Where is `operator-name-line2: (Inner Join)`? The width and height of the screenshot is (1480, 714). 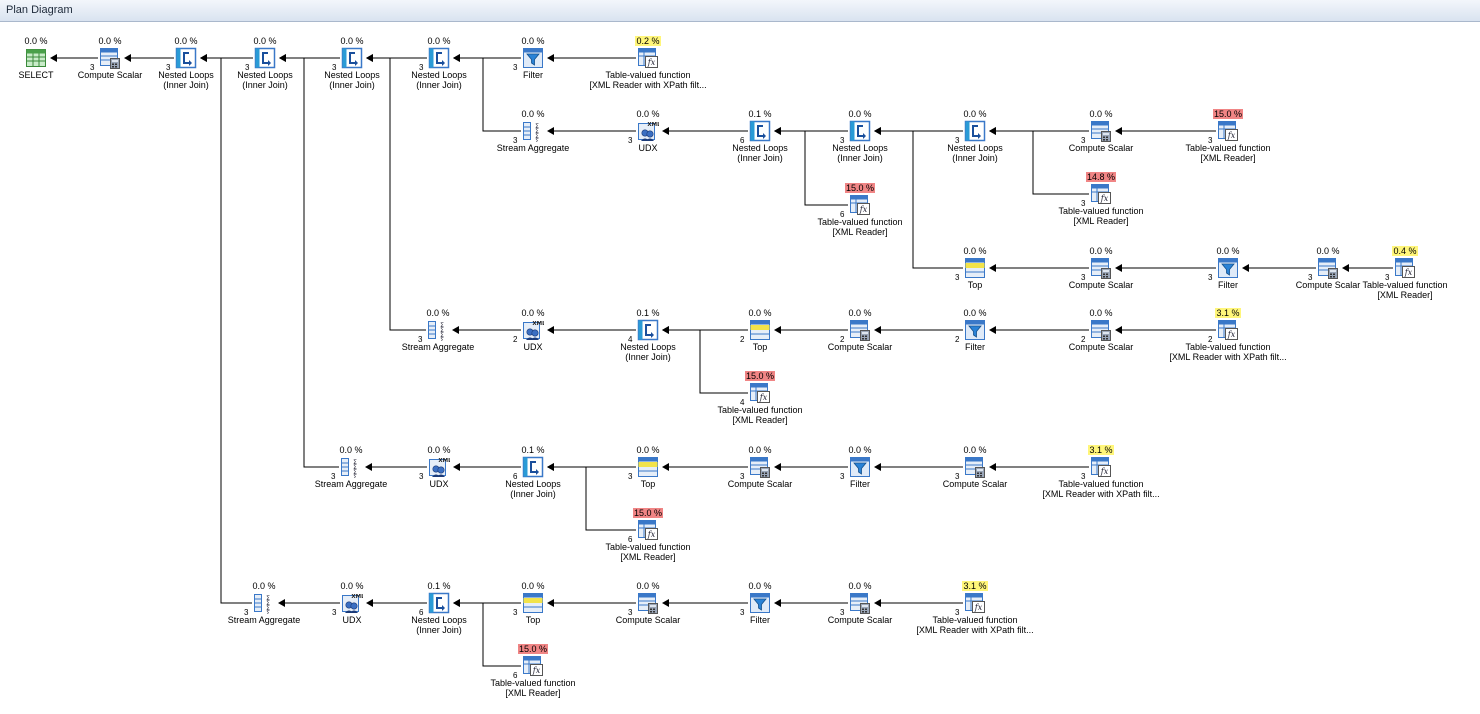
operator-name-line2: (Inner Join) is located at coordinates (975, 158).